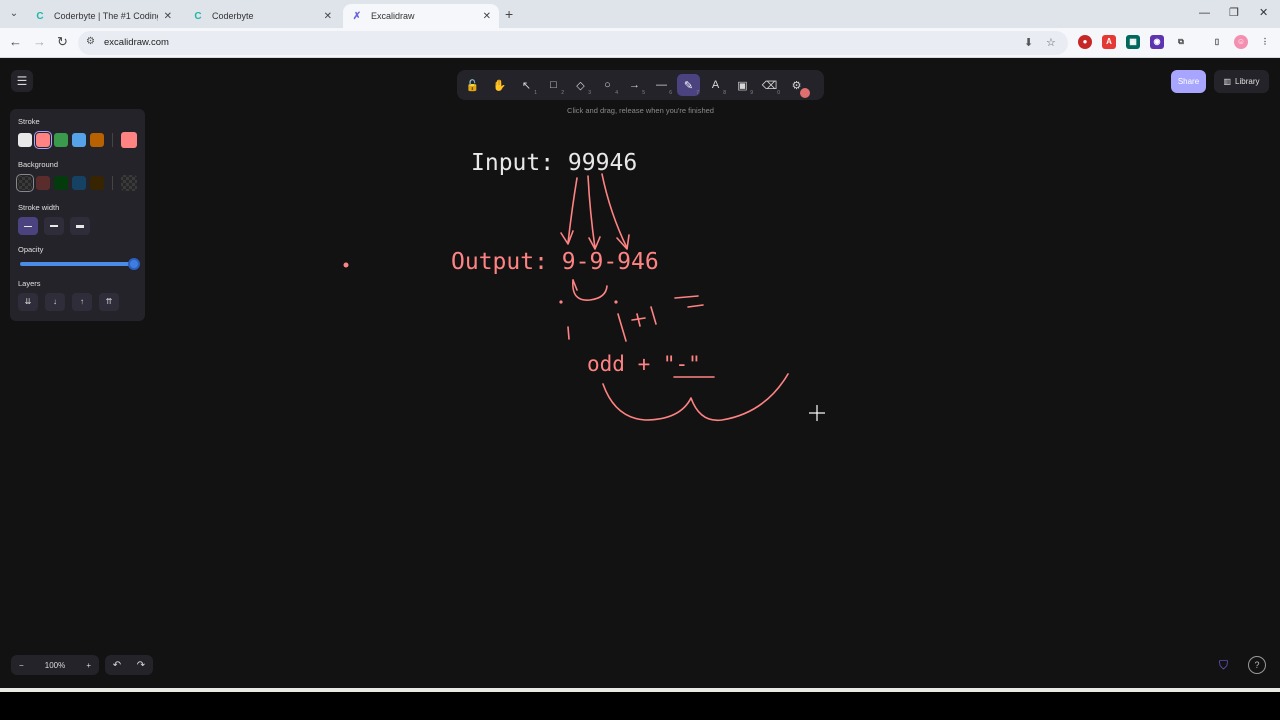 The height and width of the screenshot is (720, 1280). Describe the element at coordinates (88, 665) in the screenshot. I see `zoom-in-icon: +` at that location.